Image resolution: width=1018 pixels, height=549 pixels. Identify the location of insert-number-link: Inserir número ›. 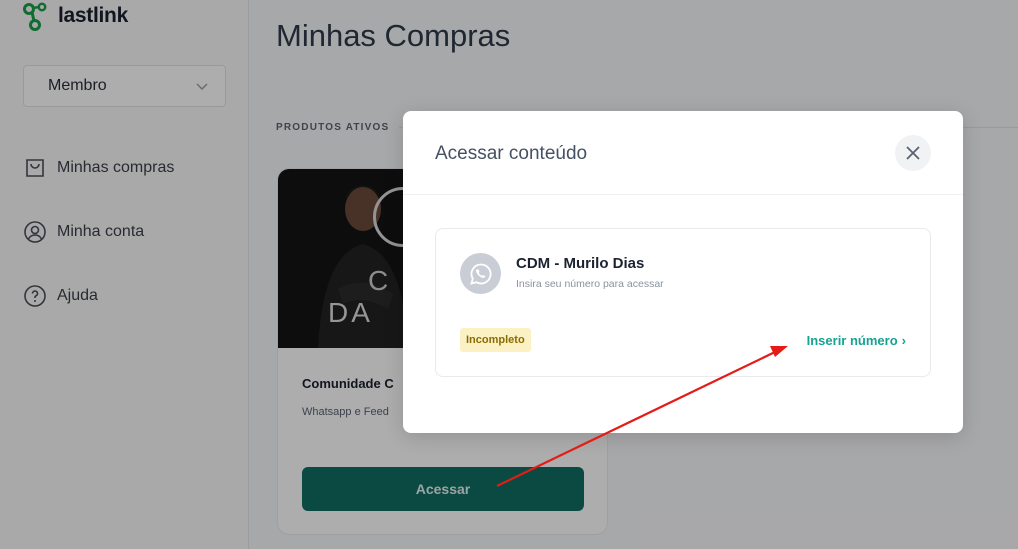
(856, 340).